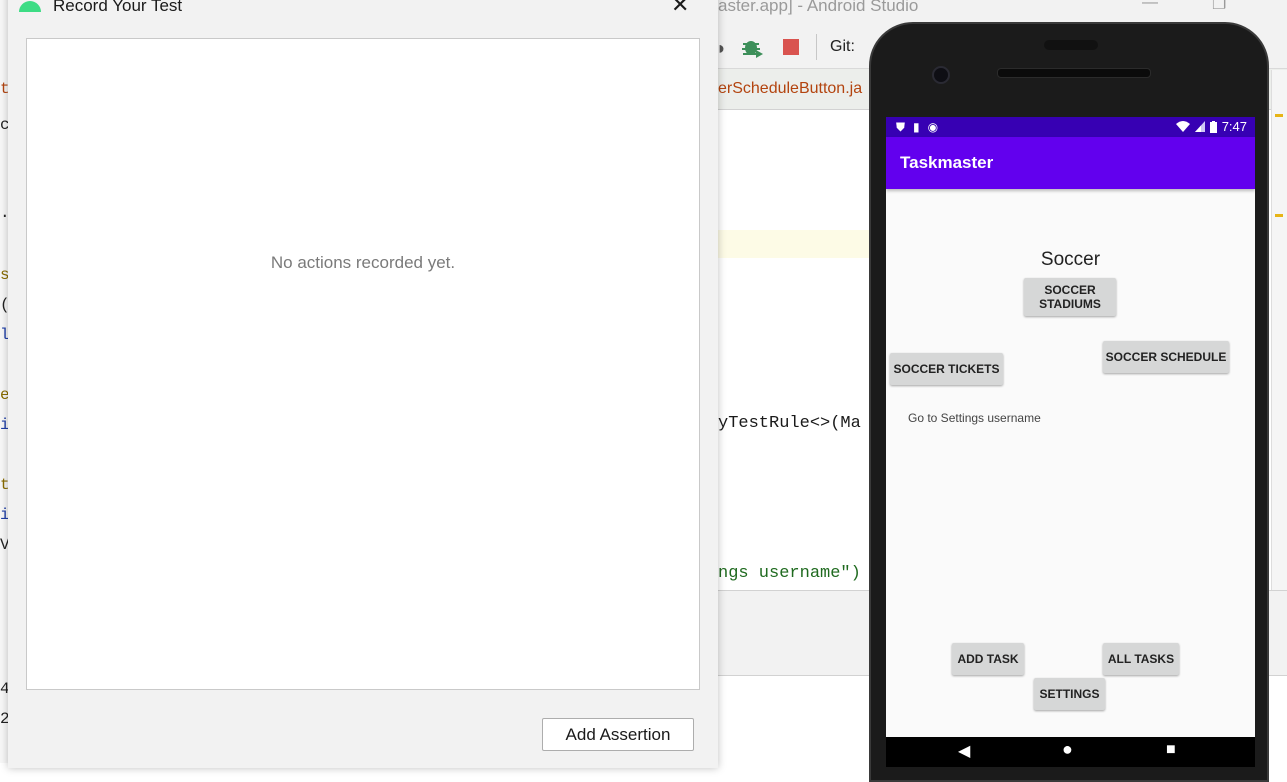 The image size is (1287, 782). Describe the element at coordinates (1166, 357) in the screenshot. I see `soccer-schedule-button: SOCCER SCHEDULE` at that location.